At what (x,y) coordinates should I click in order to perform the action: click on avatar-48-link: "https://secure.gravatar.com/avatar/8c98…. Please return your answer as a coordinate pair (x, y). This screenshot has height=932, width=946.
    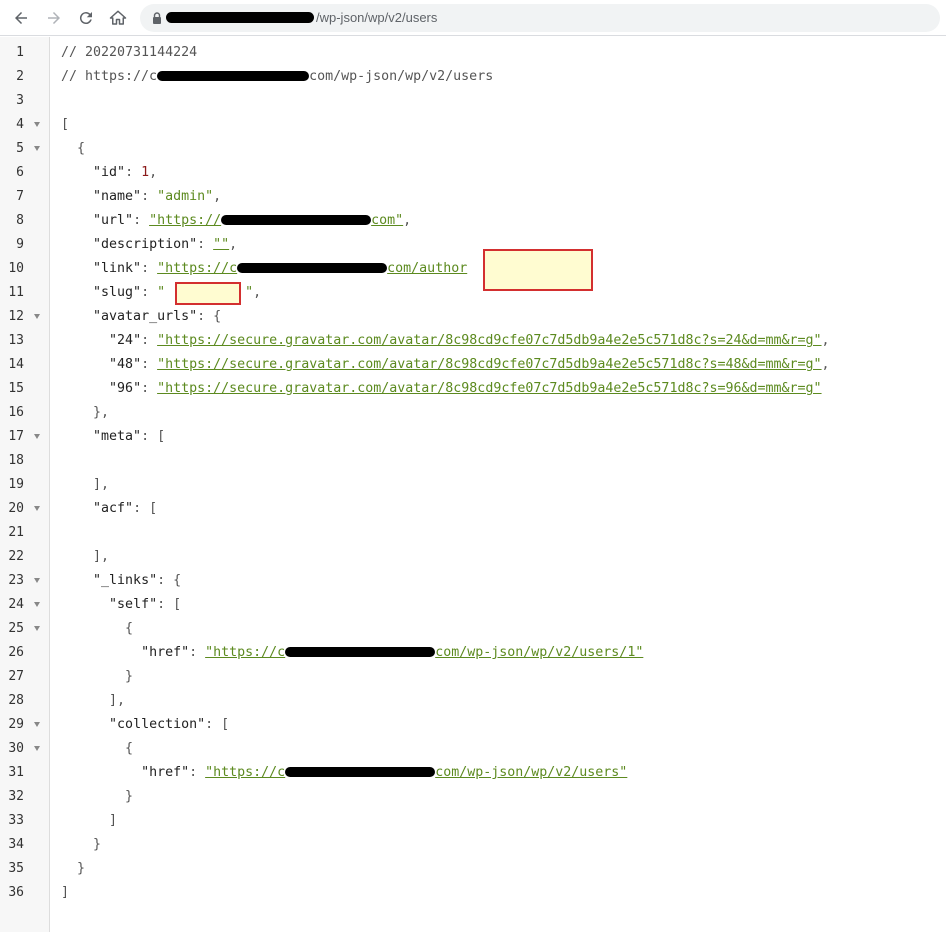
    Looking at the image, I should click on (489, 364).